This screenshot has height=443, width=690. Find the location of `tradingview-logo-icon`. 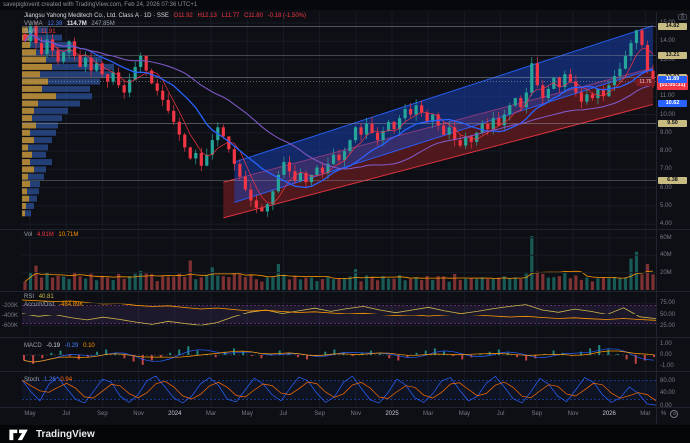

tradingview-logo-icon is located at coordinates (19, 434).